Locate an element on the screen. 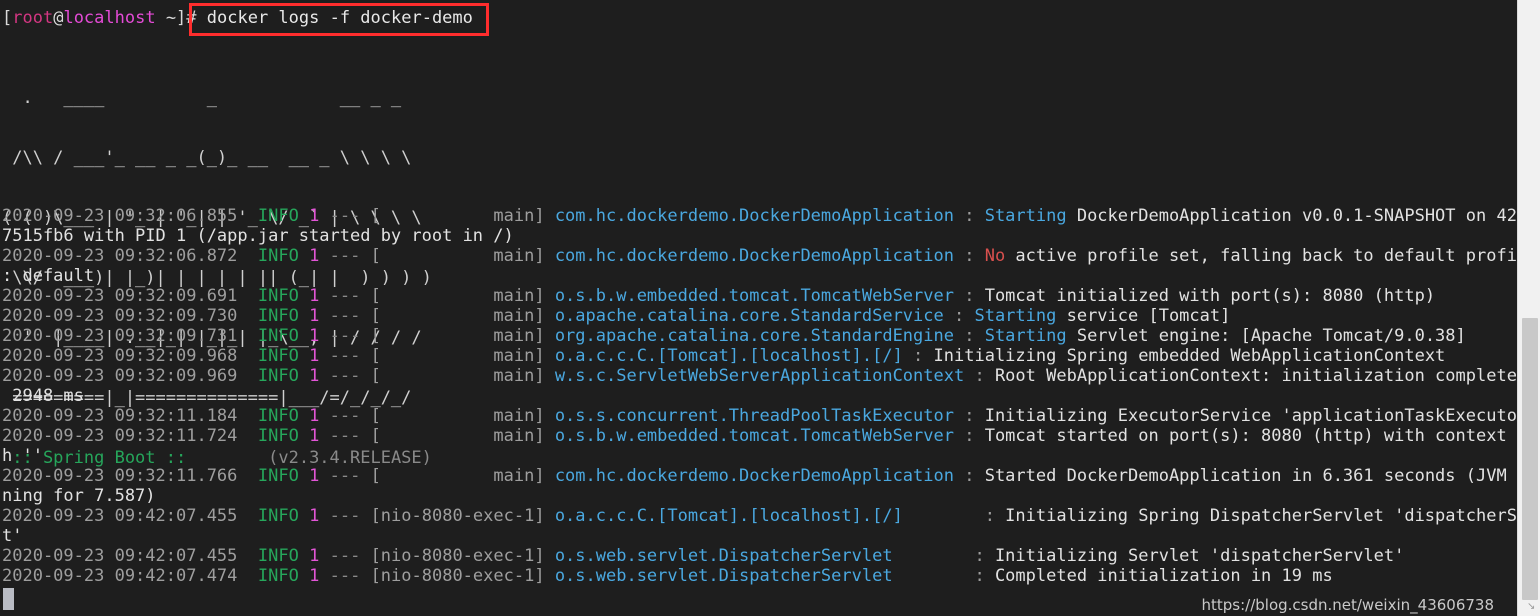 The image size is (1540, 616). log-message-tail: initialization in 19 ms is located at coordinates (1210, 576).